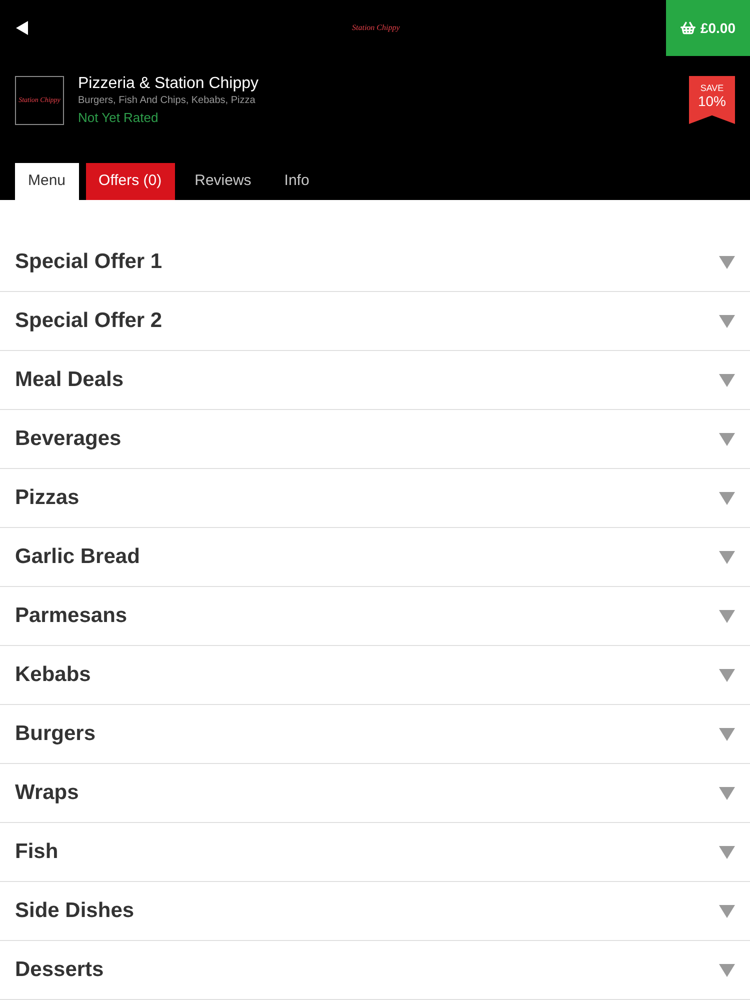 The width and height of the screenshot is (750, 1000). Describe the element at coordinates (688, 28) in the screenshot. I see `basket-icon` at that location.